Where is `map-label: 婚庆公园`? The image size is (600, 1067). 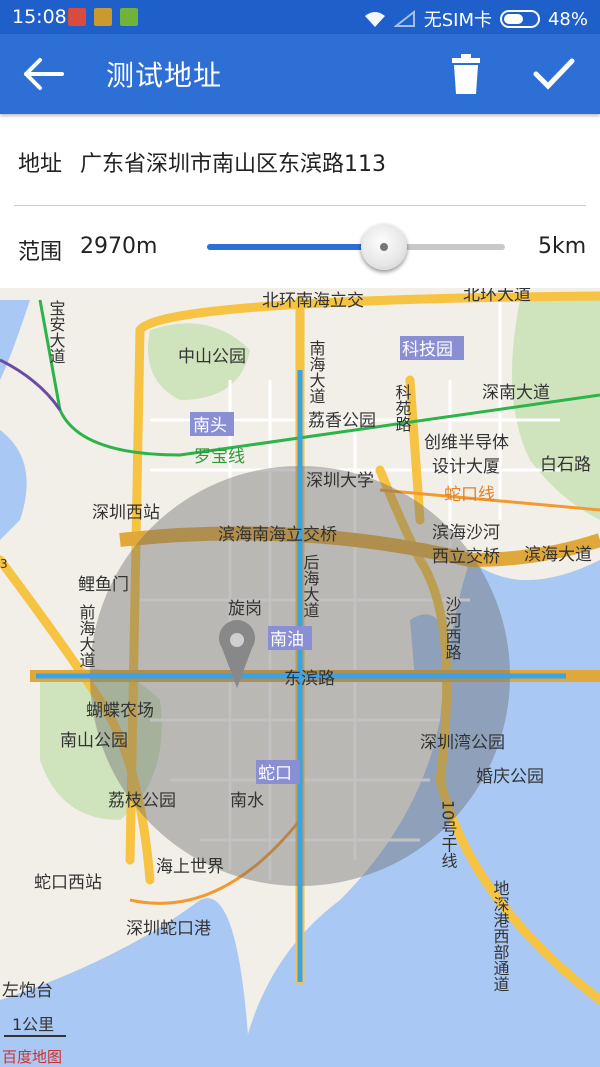
map-label: 婚庆公园 is located at coordinates (510, 777).